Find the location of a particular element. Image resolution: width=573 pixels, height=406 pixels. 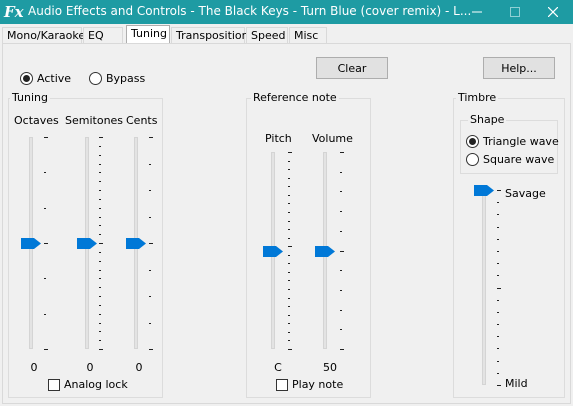

triangle-wave-label: Triangle wave is located at coordinates (521, 141).